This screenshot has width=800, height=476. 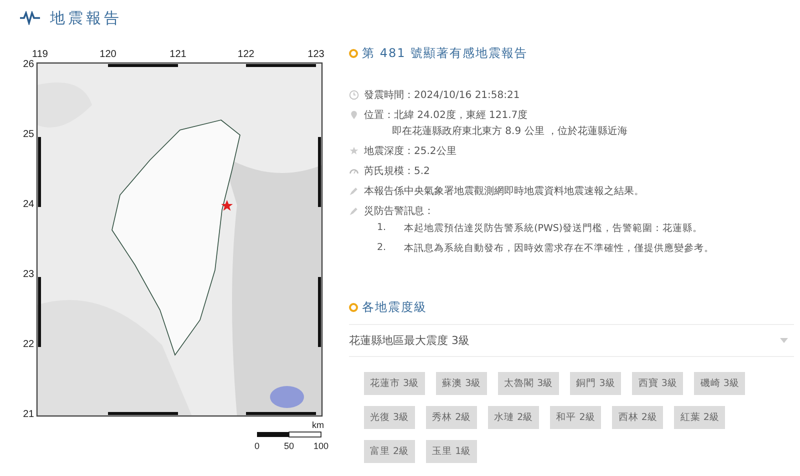 I want to click on report-detail: 即在花蓮縣政府東北東方 8.9 公里 ，位於花蓮縣近海, so click(x=510, y=131).